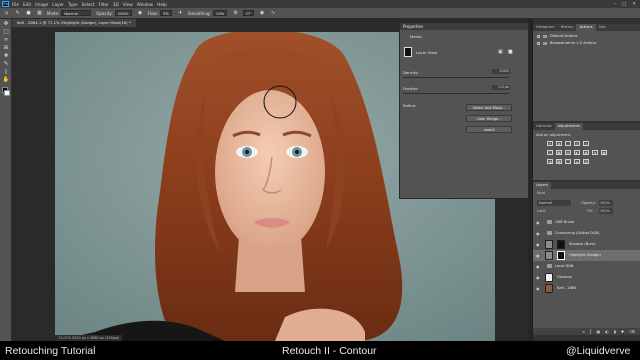 This screenshot has width=640, height=360. I want to click on density-slider, so click(456, 77).